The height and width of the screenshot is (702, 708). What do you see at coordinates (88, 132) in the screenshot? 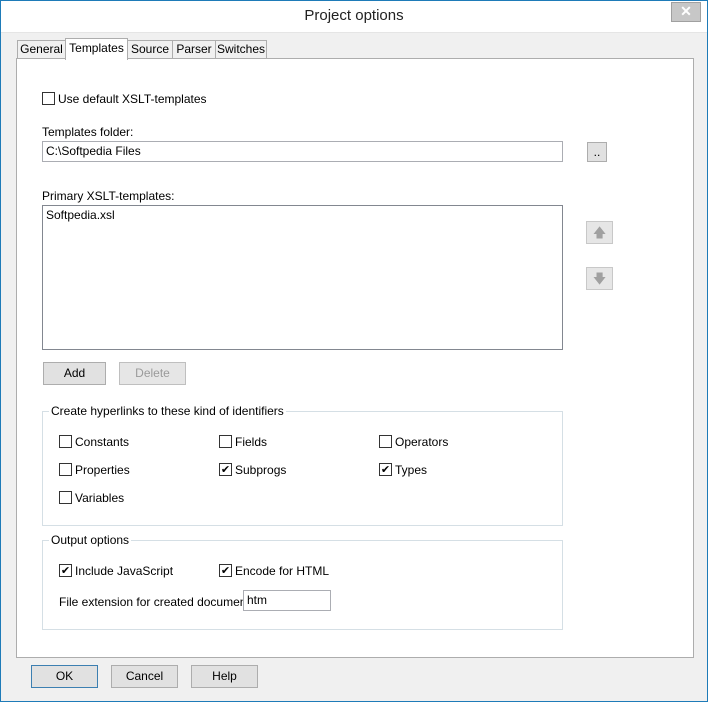
I see `templates-folder-label: Templates folder:` at bounding box center [88, 132].